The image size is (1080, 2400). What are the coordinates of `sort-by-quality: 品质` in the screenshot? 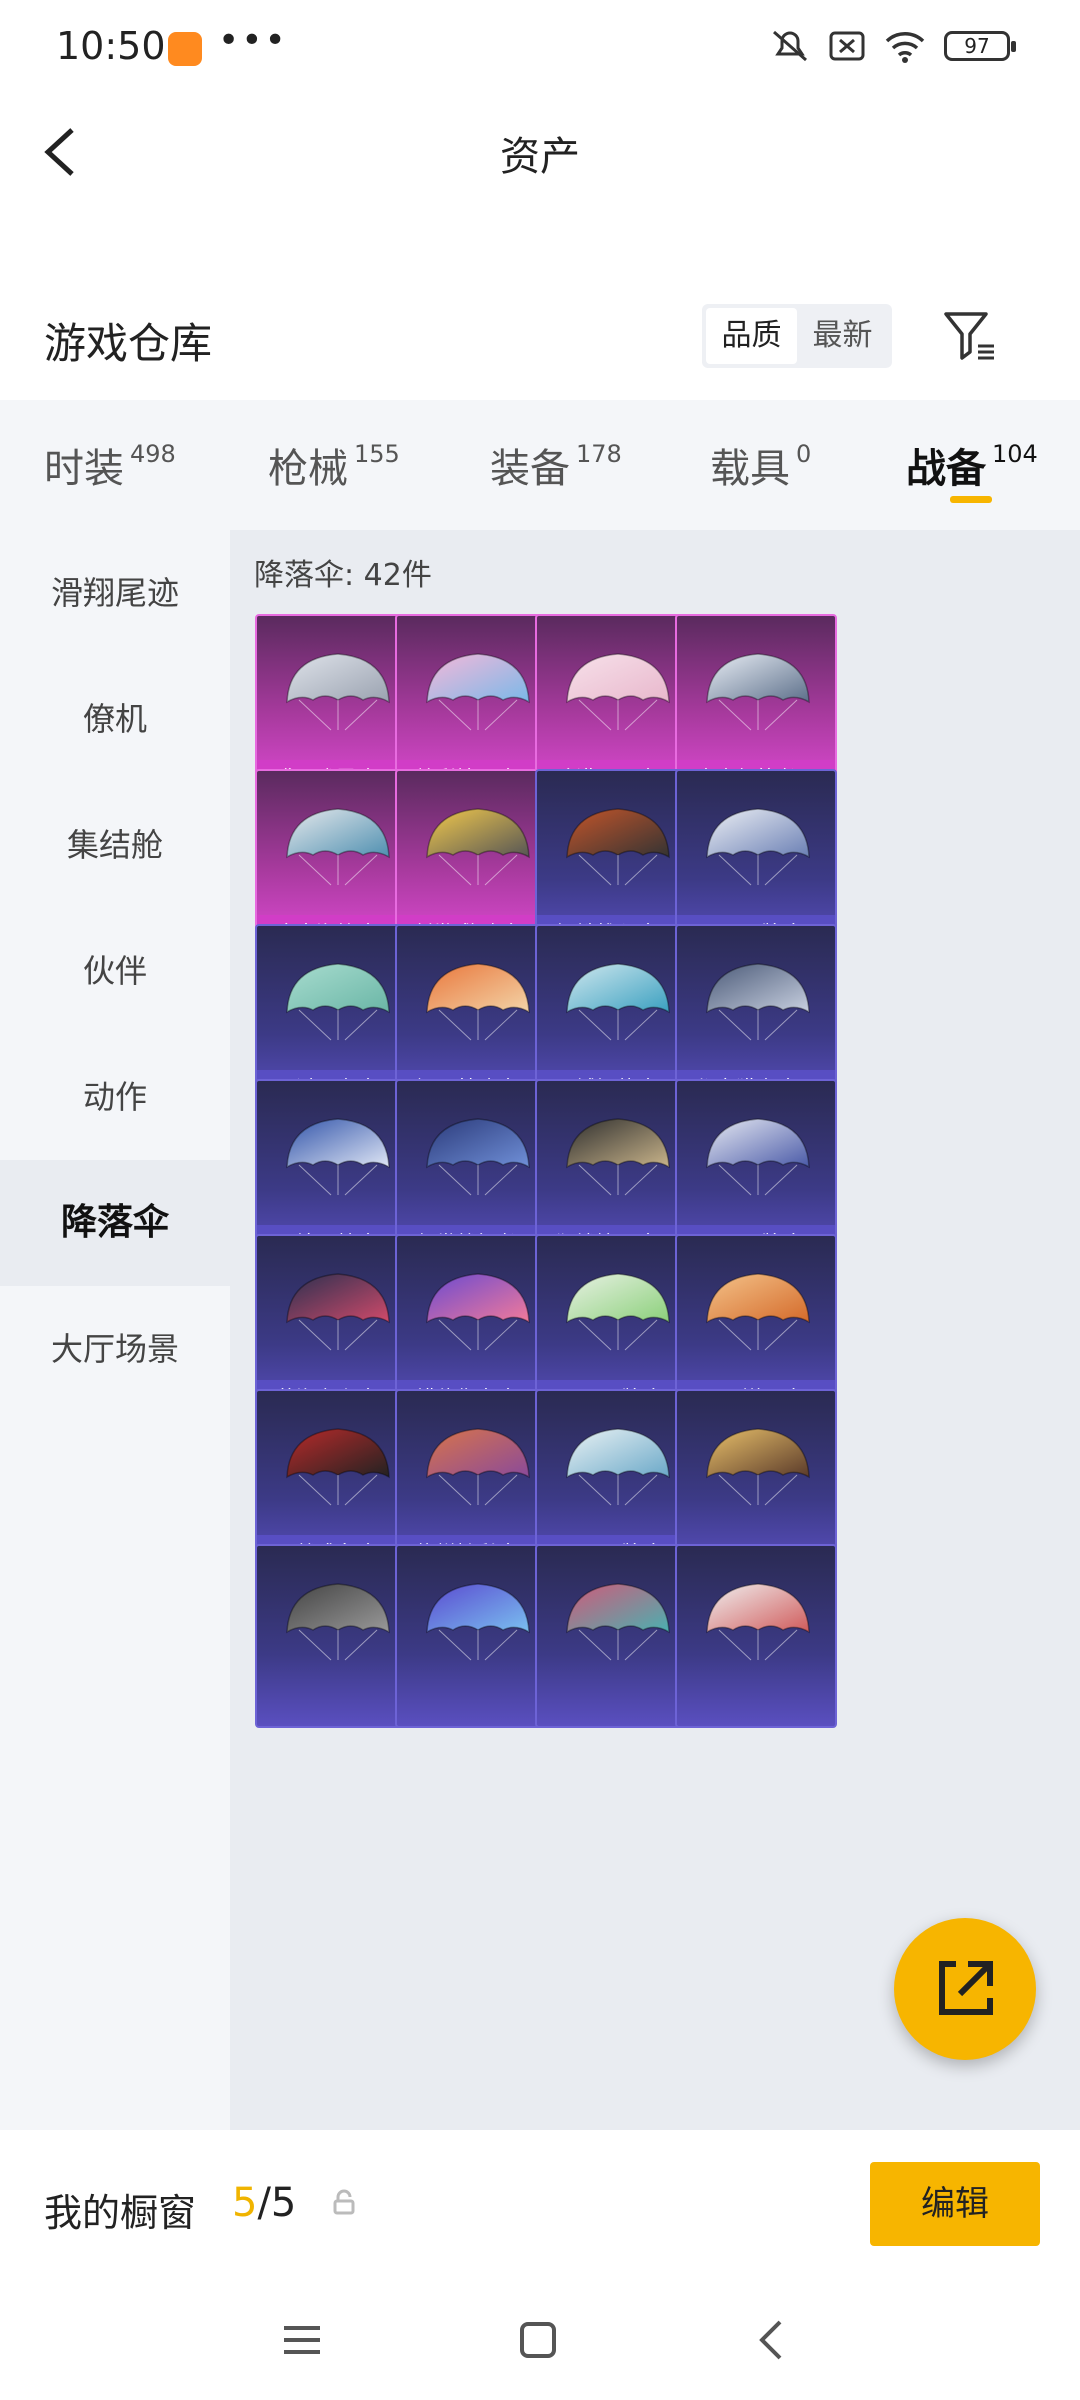 It's located at (751, 336).